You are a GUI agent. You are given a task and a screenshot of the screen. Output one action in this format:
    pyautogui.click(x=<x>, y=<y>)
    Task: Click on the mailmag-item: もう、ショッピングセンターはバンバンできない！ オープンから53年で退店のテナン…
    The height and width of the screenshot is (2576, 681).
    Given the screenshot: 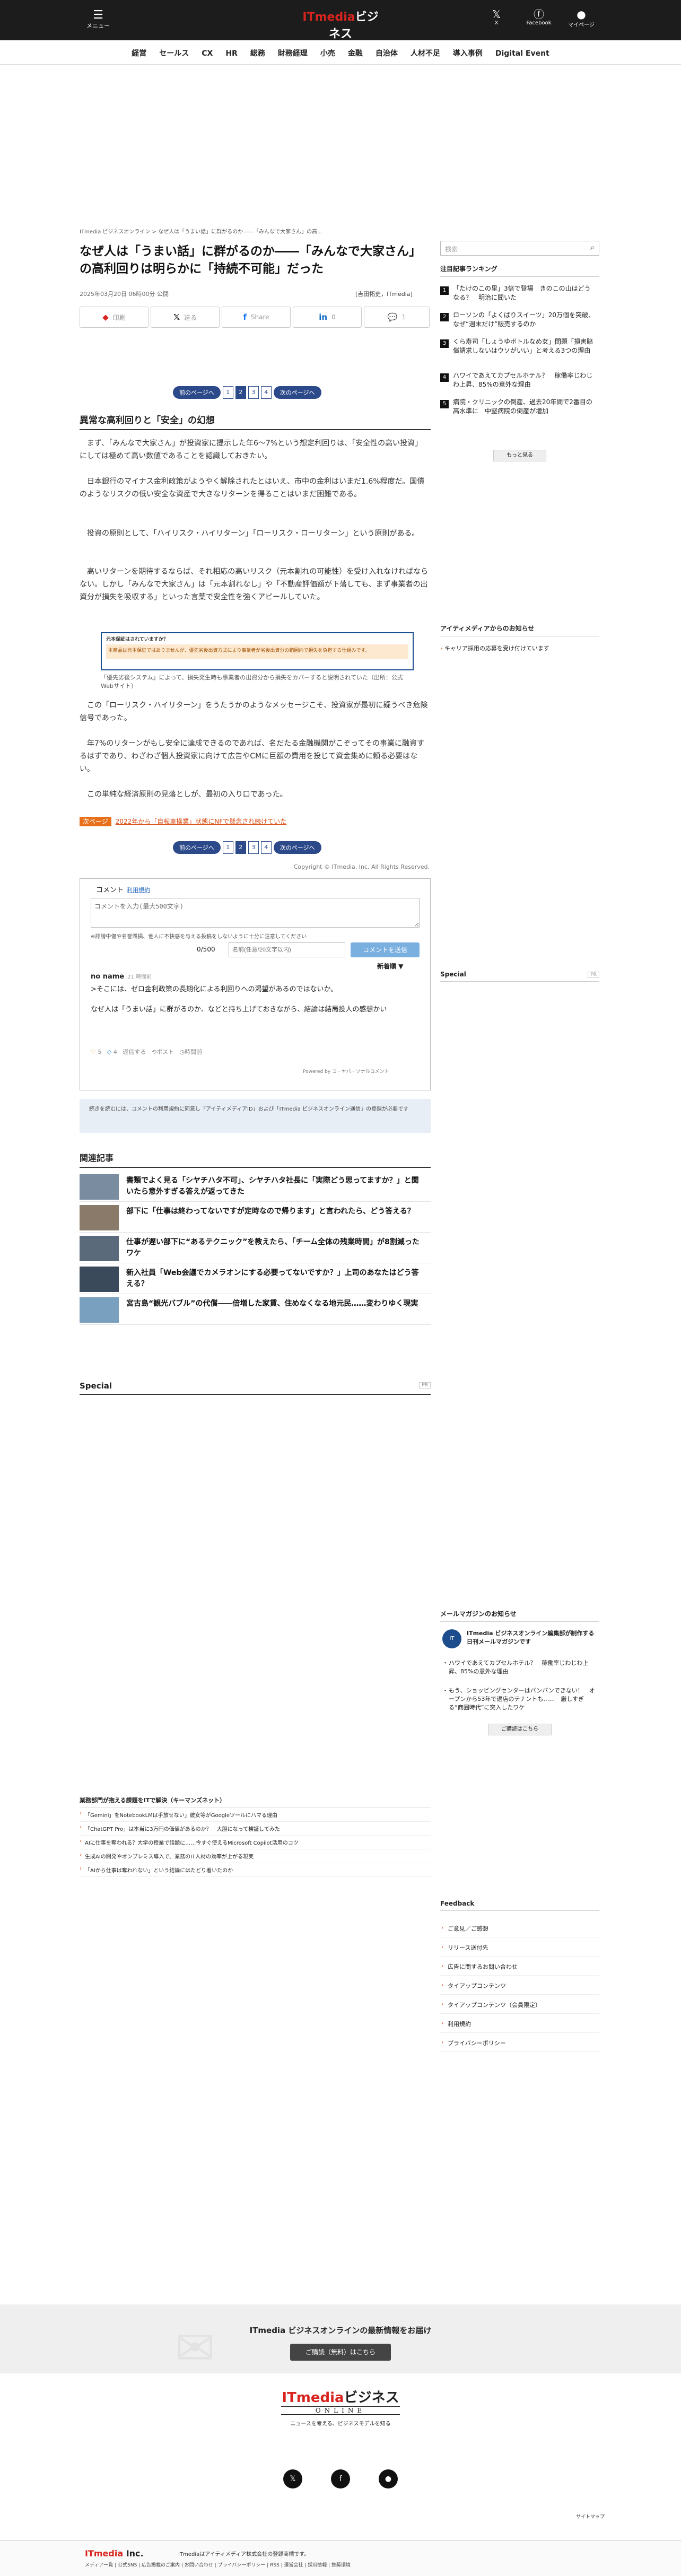 What is the action you would take?
    pyautogui.click(x=519, y=1699)
    